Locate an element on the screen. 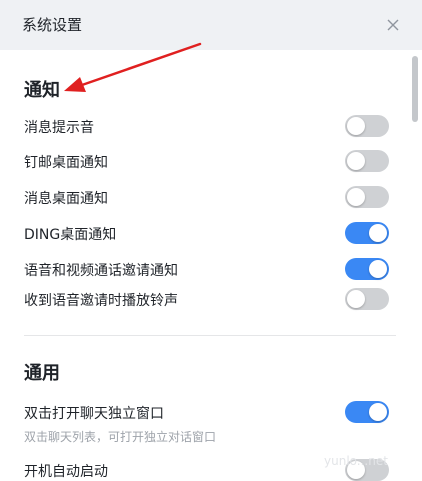 This screenshot has width=422, height=481. setting-description: 双击聊天列表，可打开独立对话窗口 is located at coordinates (120, 437).